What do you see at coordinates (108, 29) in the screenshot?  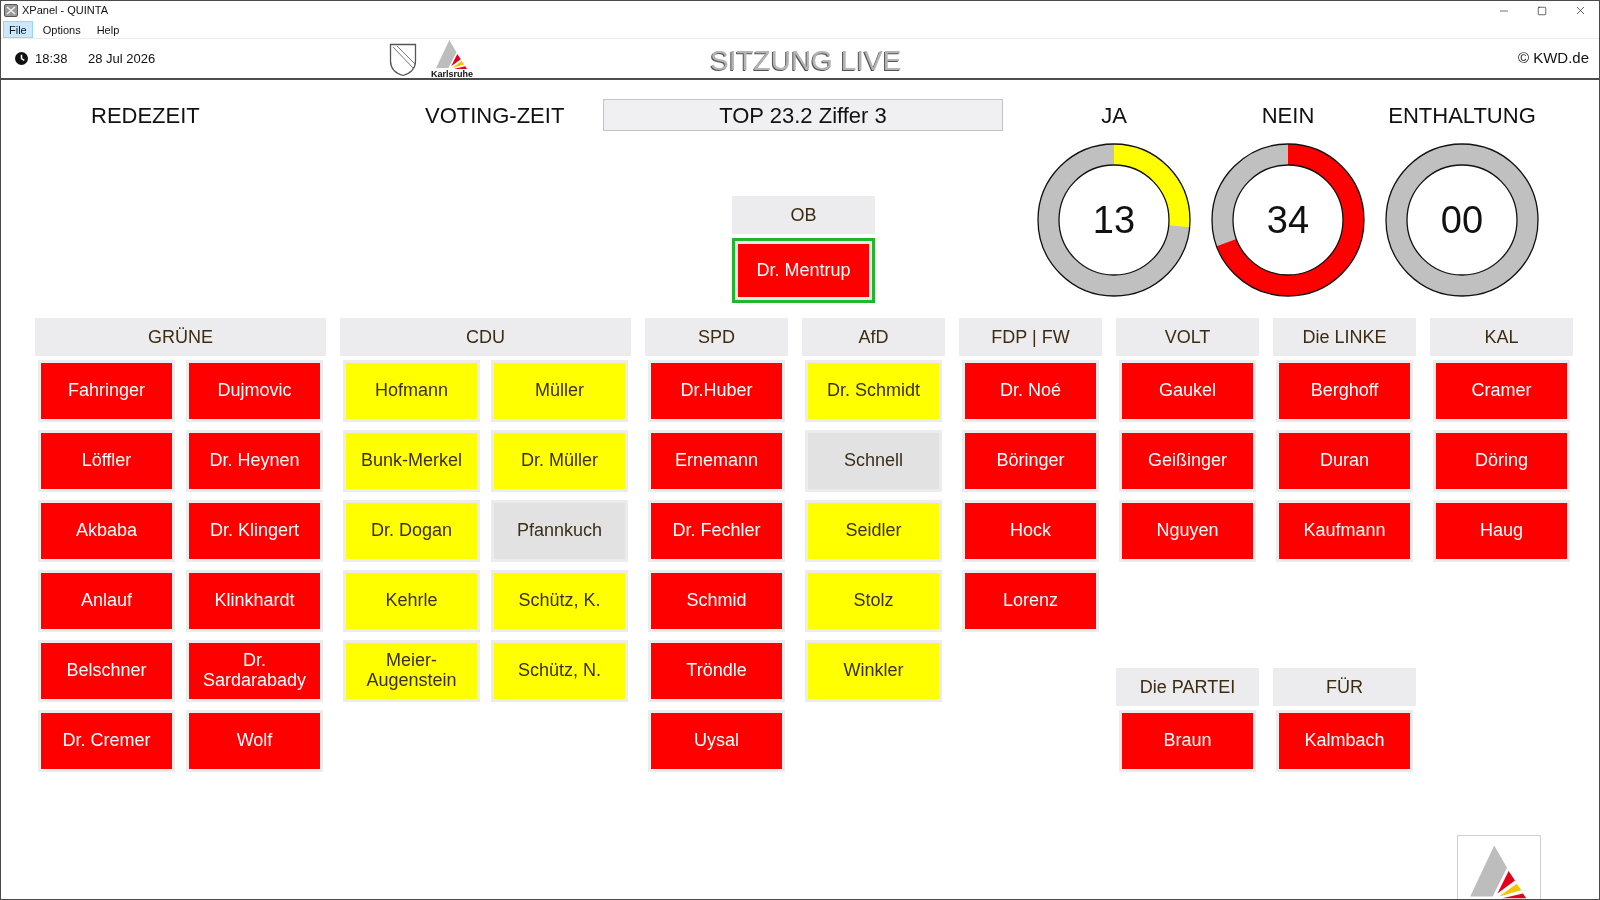 I see `menu-item: Help` at bounding box center [108, 29].